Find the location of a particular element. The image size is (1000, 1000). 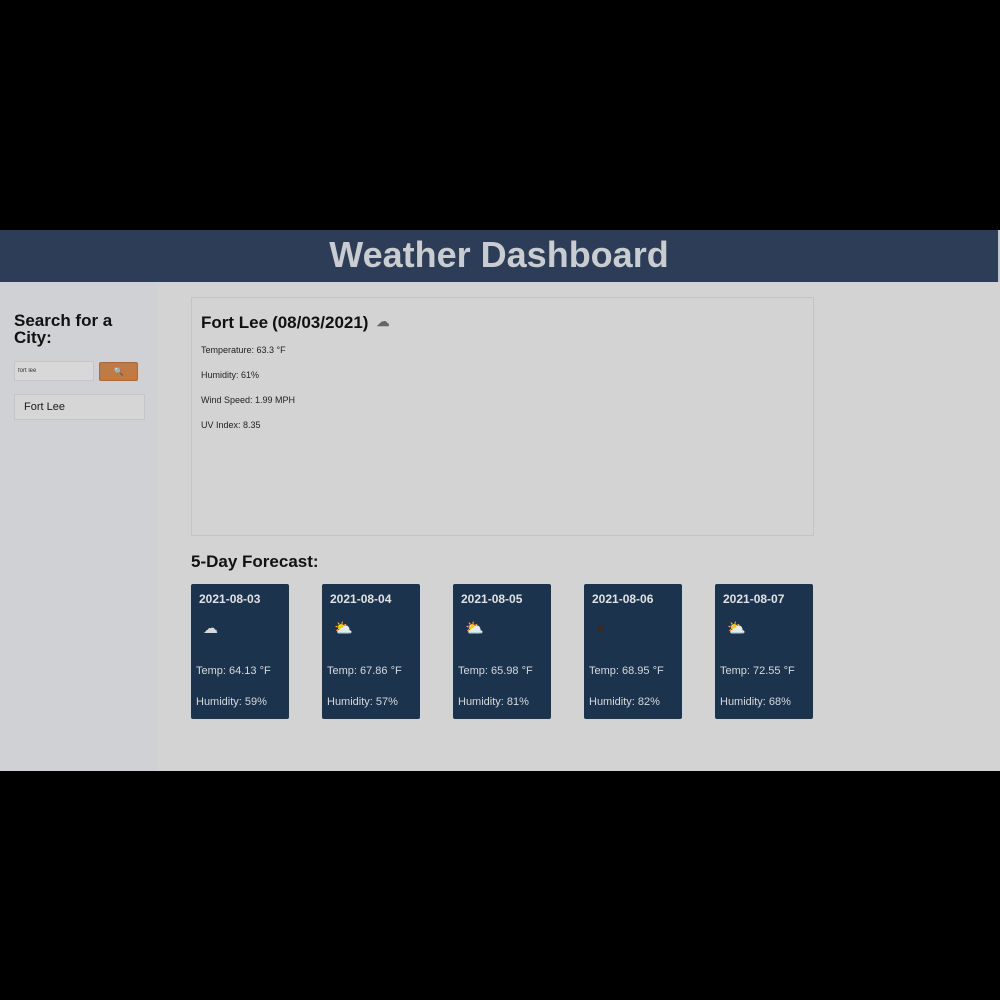

forecast-temp: Temp: 67.86 °F is located at coordinates (364, 671).